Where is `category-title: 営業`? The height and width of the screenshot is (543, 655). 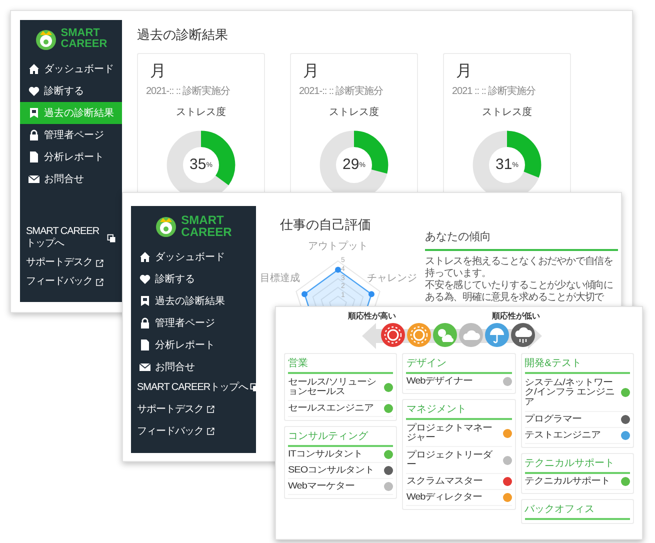
category-title: 営業 is located at coordinates (341, 365).